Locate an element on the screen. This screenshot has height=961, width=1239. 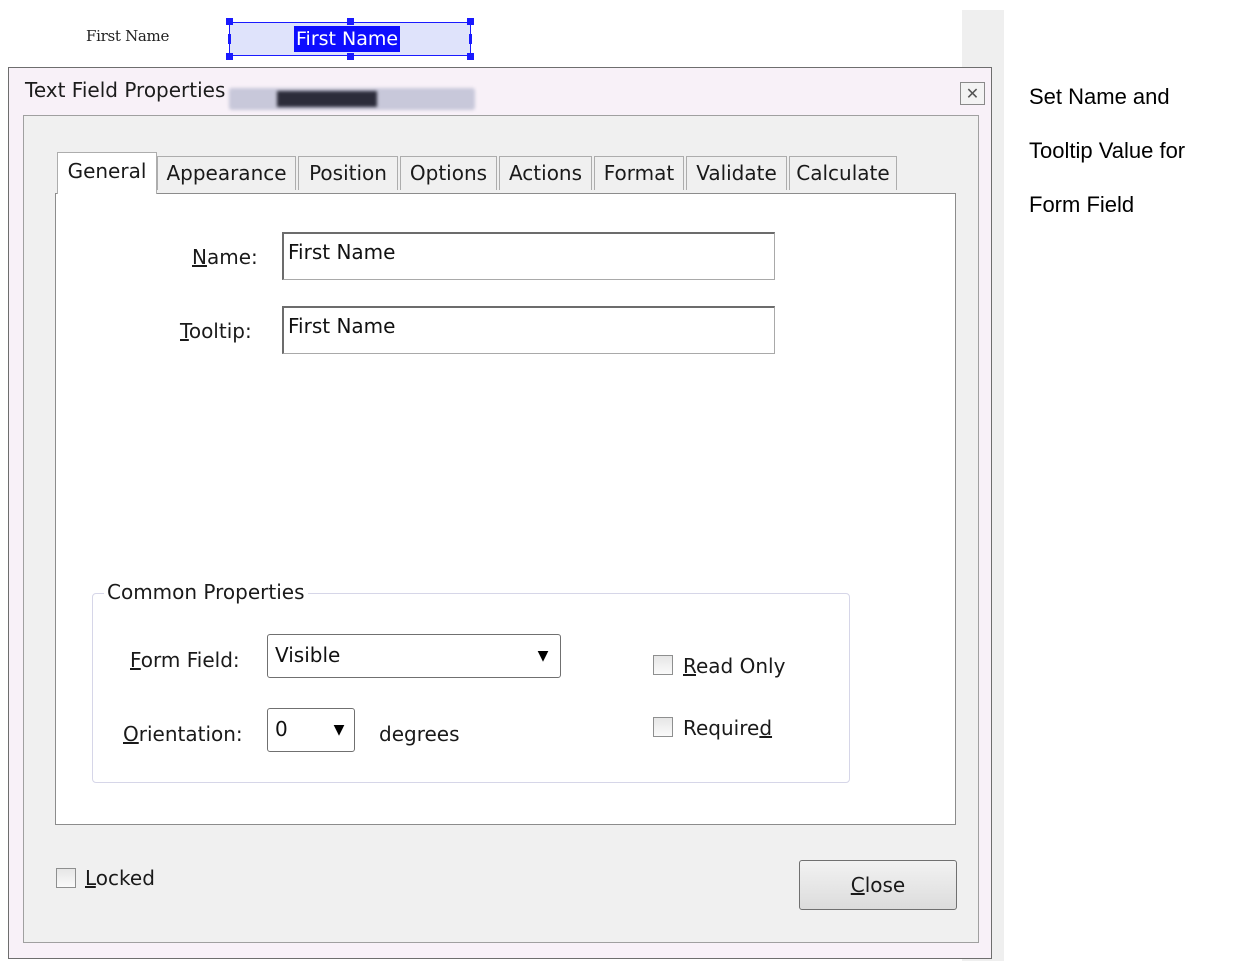
name-label: Name: is located at coordinates (225, 257).